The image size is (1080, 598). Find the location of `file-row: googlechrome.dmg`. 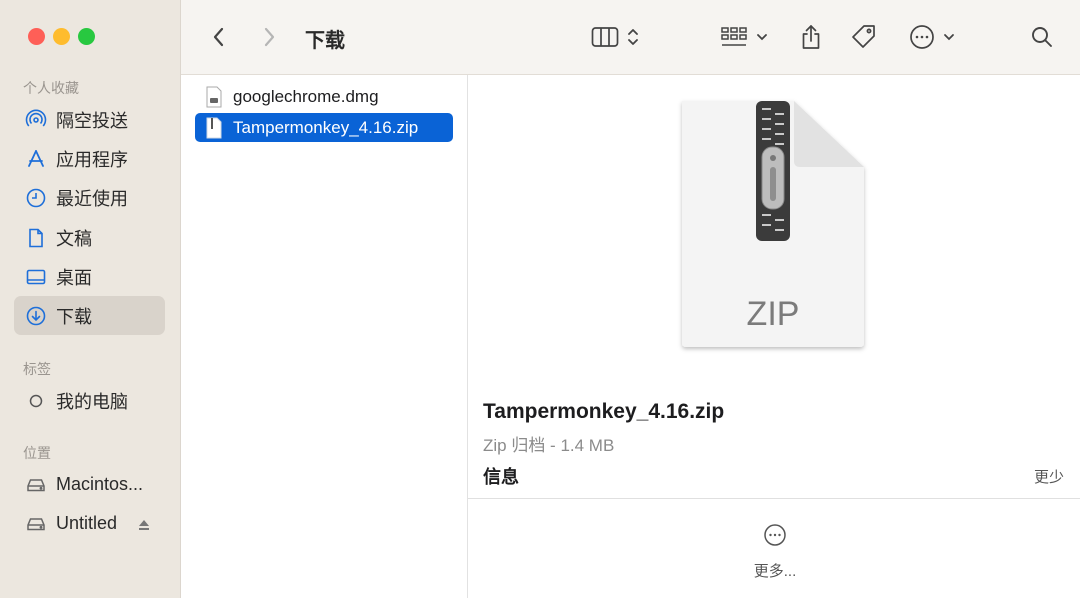

file-row: googlechrome.dmg is located at coordinates (324, 96).